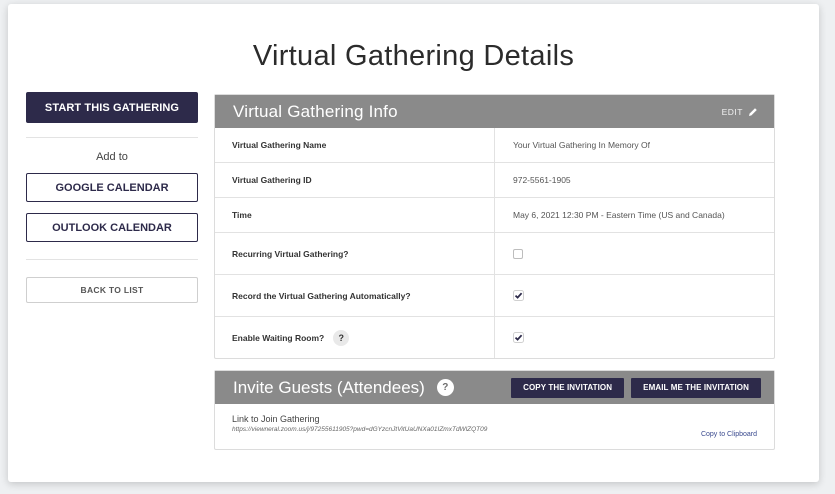  Describe the element at coordinates (568, 387) in the screenshot. I see `copy-invitation-button: COPY THE INVITATION` at that location.